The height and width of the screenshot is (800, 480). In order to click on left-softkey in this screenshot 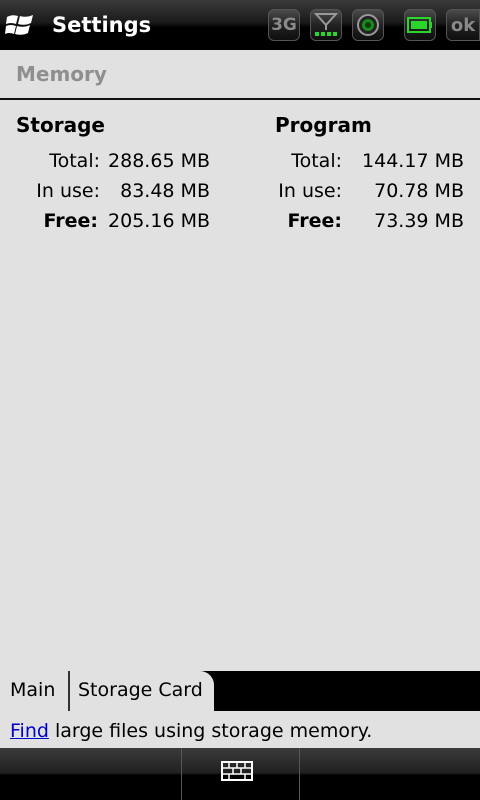, I will do `click(91, 774)`.